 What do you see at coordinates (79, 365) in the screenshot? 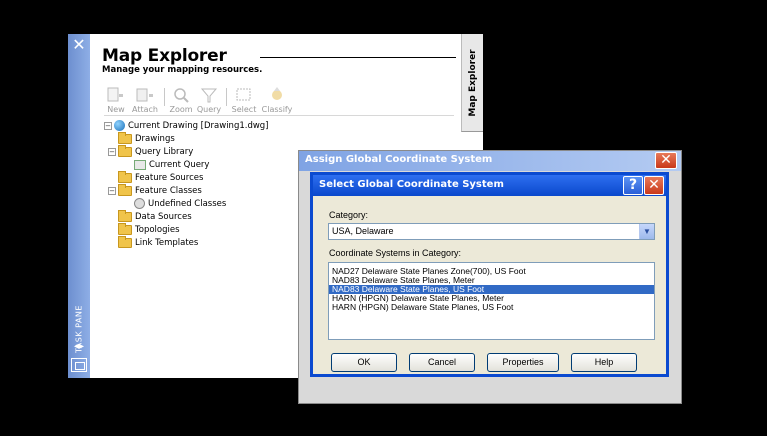
I see `properties-icon` at bounding box center [79, 365].